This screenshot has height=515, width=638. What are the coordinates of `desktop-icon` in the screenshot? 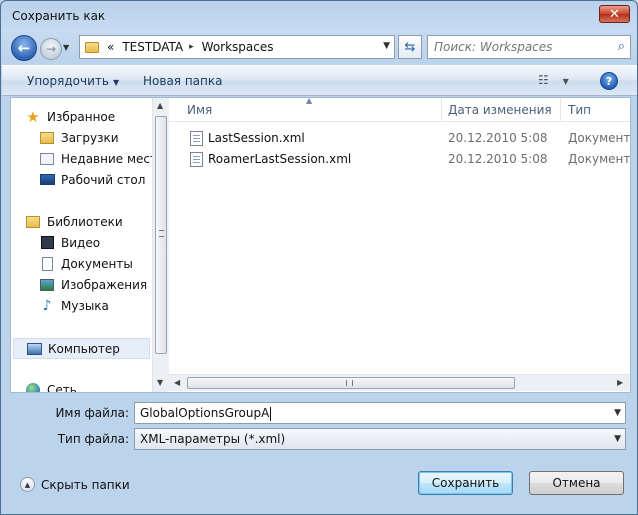 It's located at (47, 179).